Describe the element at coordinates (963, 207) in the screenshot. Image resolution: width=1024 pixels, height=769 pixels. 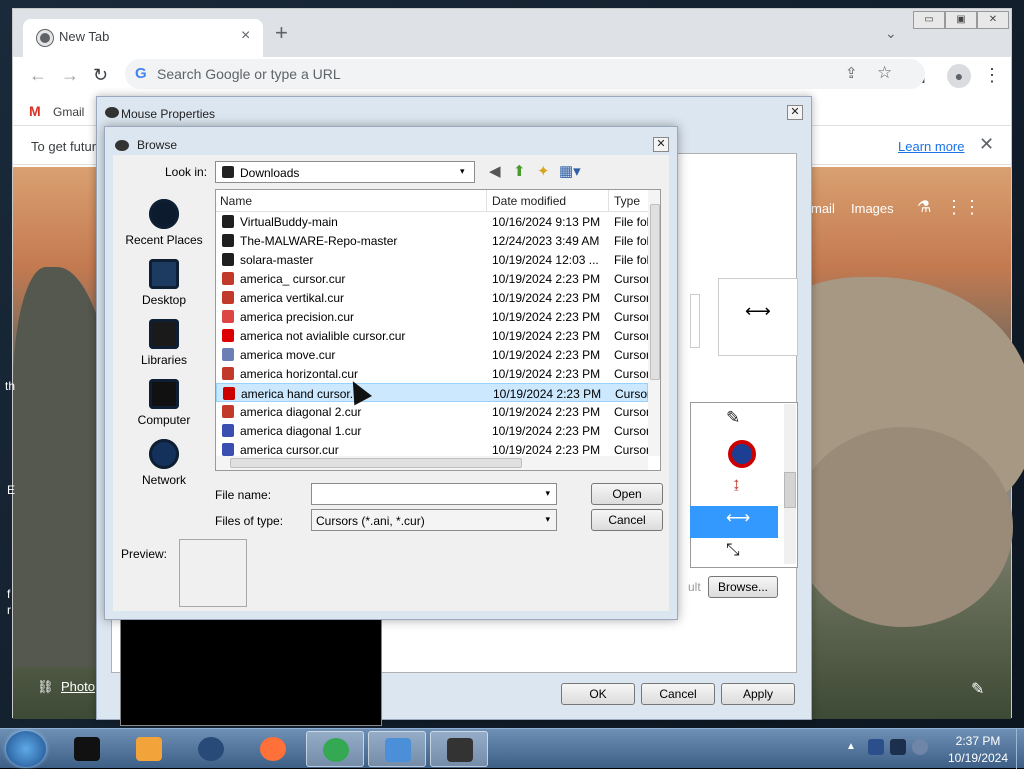
I see `google-apps-icon: ⋮⋮` at that location.